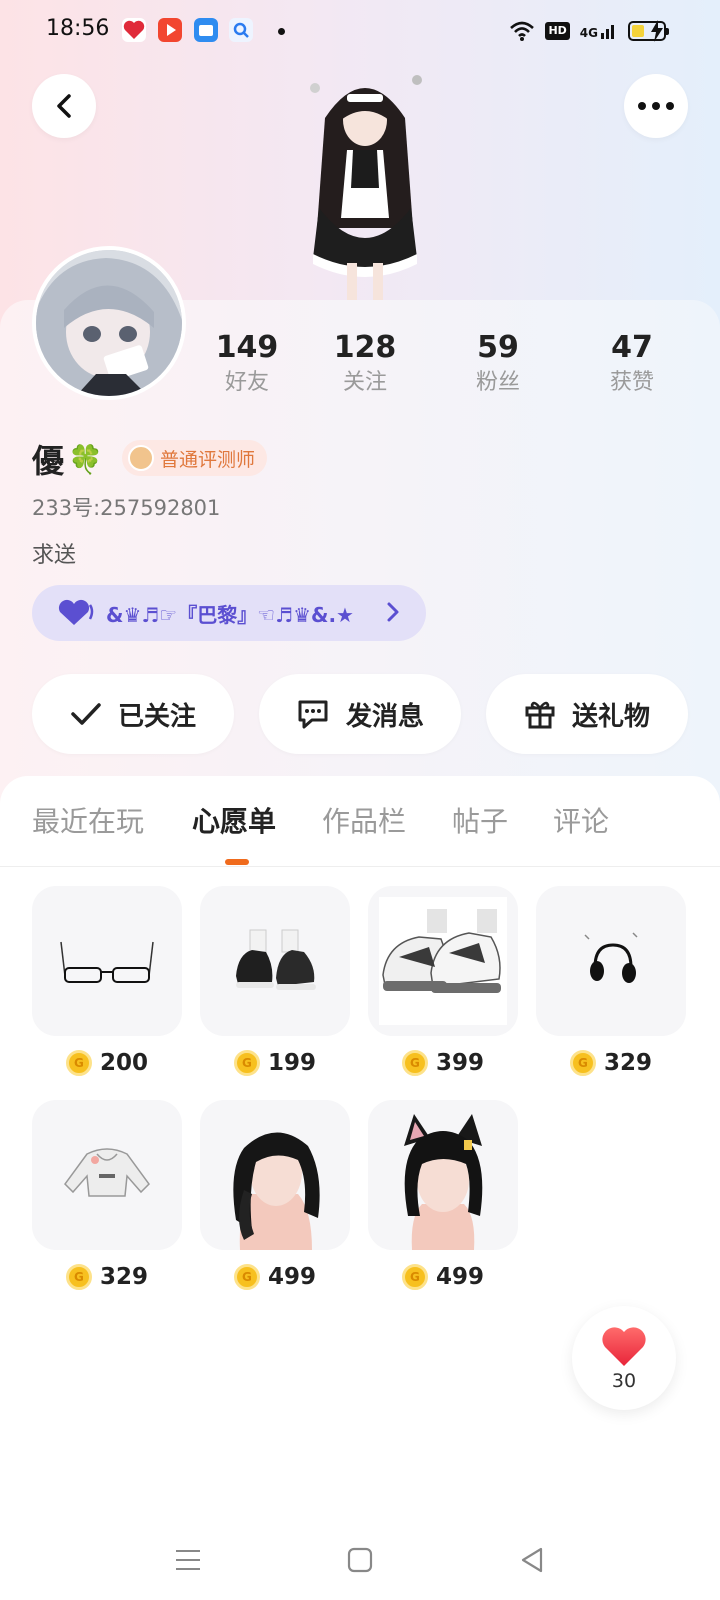  I want to click on user-bio: 求送, so click(54, 555).